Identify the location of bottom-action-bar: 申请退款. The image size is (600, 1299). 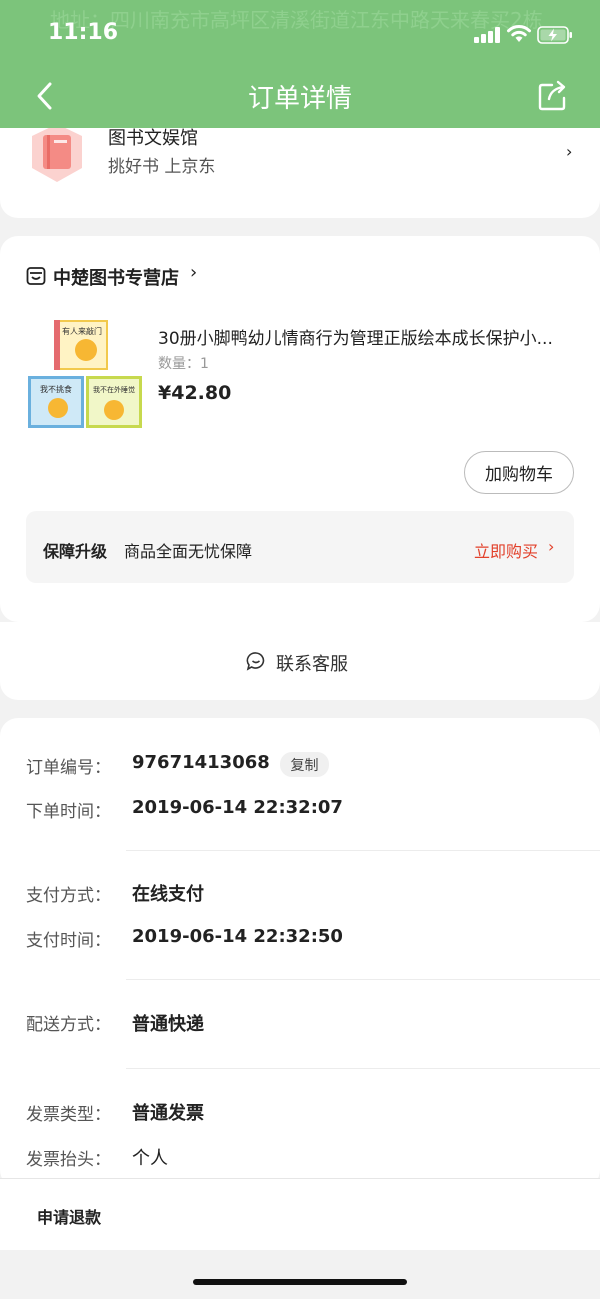
(300, 1214).